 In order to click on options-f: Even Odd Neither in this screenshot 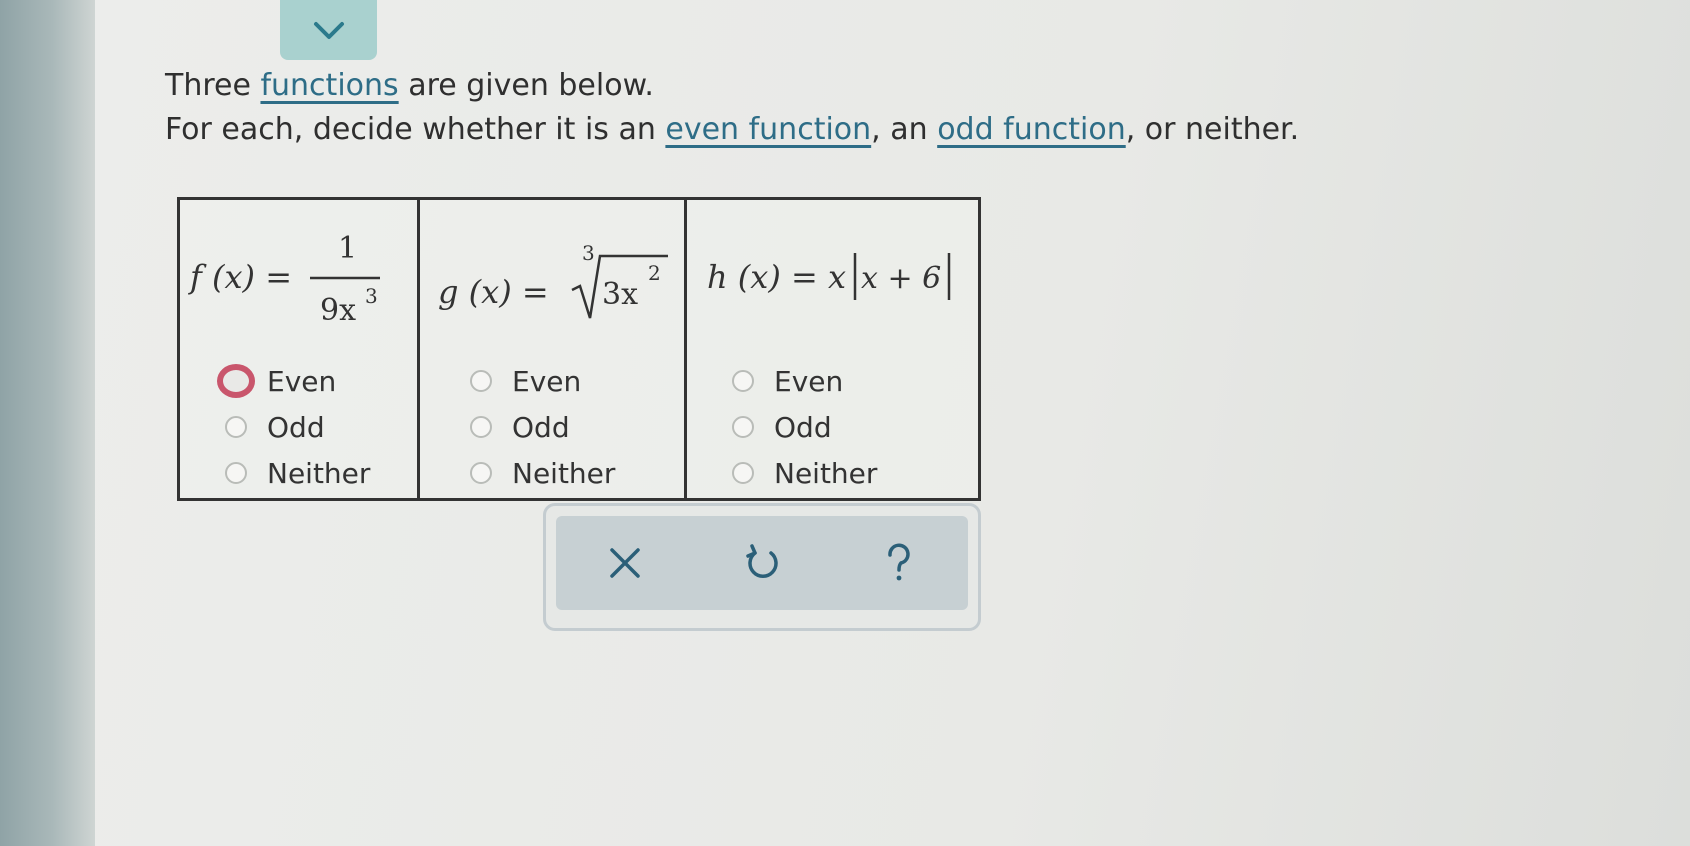, I will do `click(293, 427)`.